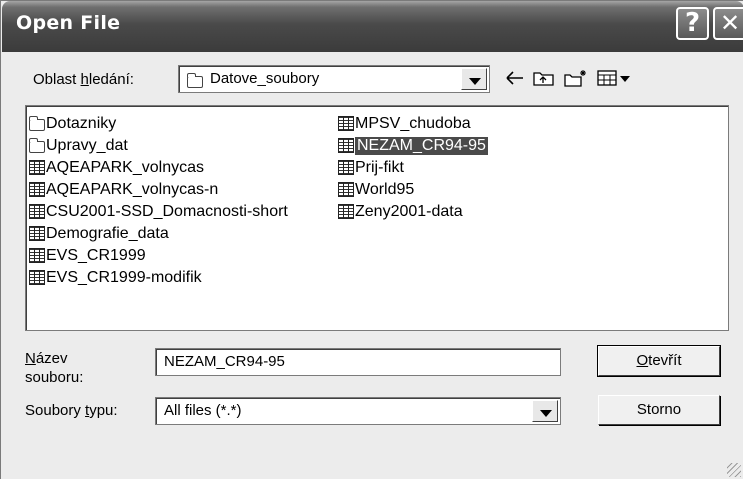  I want to click on title-bar: Open File ? ✕, so click(372, 26).